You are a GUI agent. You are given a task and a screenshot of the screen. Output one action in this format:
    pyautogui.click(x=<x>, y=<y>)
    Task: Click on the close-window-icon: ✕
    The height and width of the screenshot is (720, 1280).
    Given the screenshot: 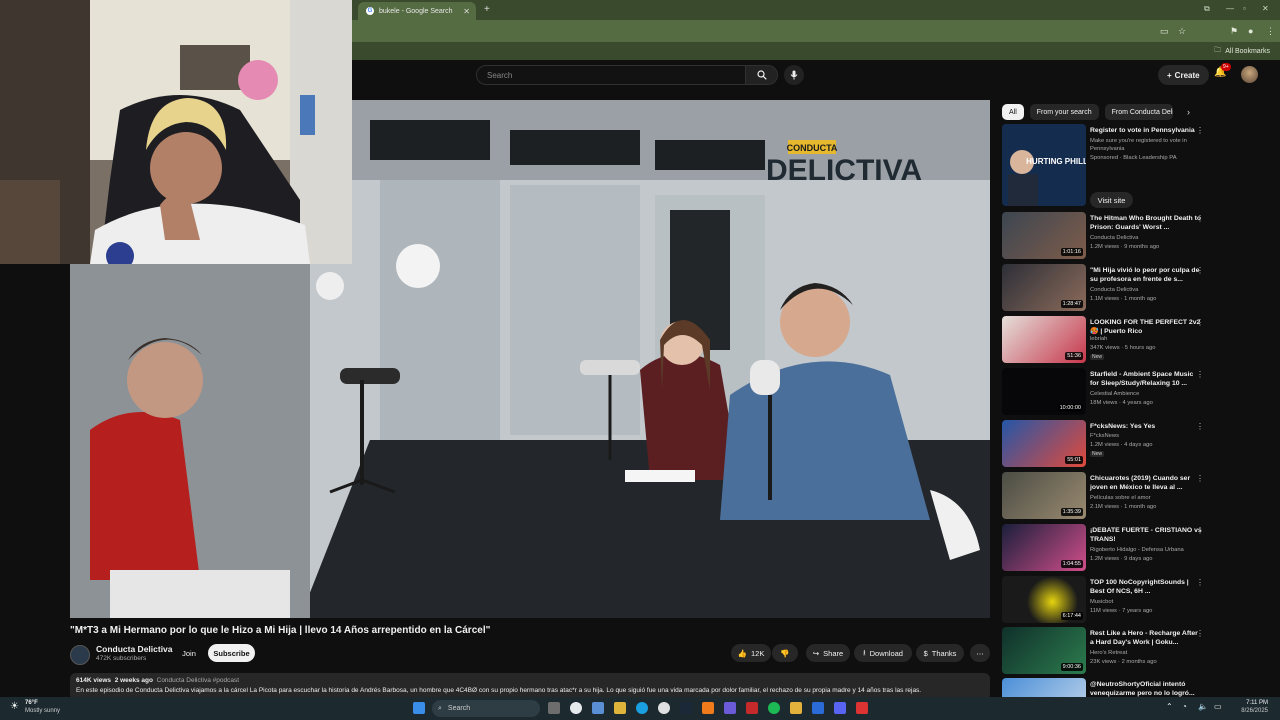 What is the action you would take?
    pyautogui.click(x=1265, y=8)
    